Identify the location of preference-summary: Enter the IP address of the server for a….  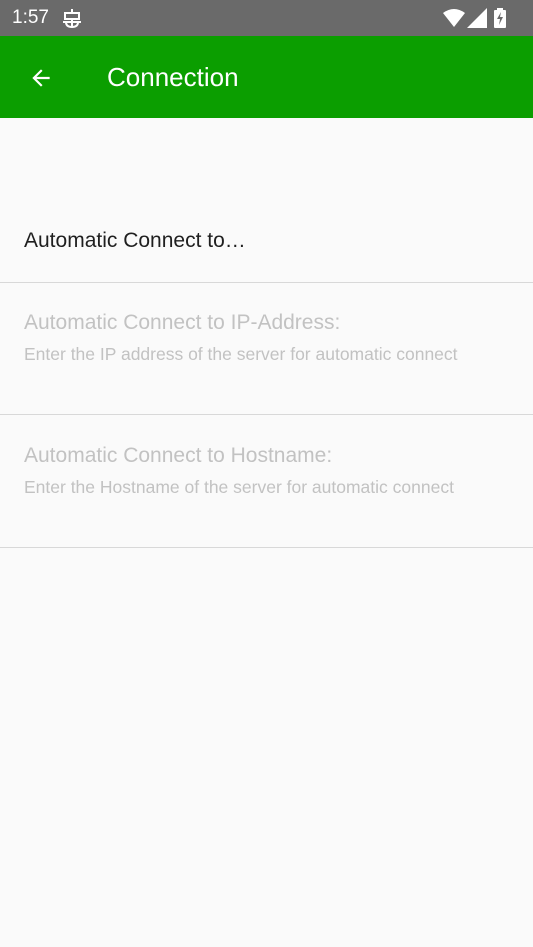
(241, 354).